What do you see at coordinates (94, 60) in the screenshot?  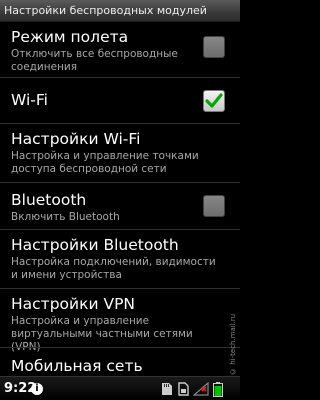 I see `item-summary: Отключить все беспроводные соединения` at bounding box center [94, 60].